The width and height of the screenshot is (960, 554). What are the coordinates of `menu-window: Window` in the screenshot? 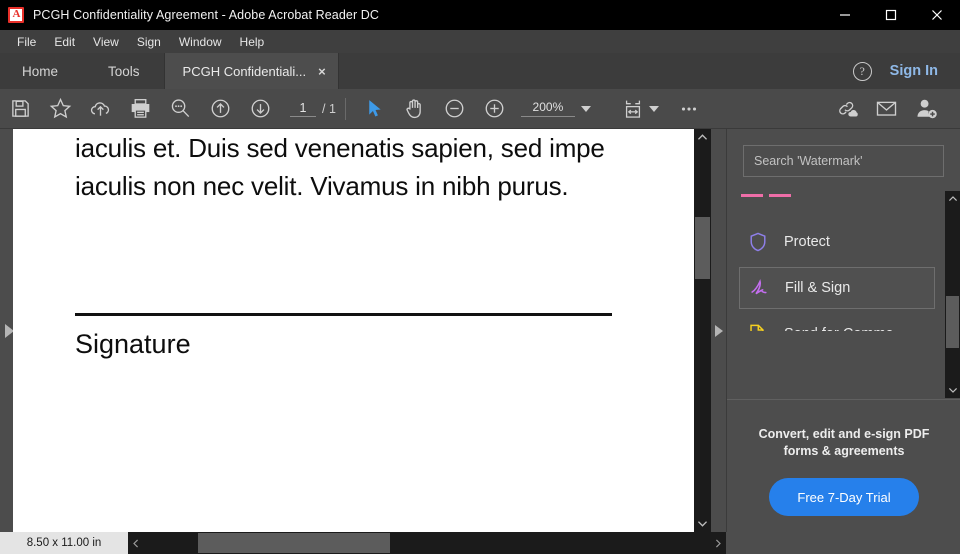 It's located at (200, 42).